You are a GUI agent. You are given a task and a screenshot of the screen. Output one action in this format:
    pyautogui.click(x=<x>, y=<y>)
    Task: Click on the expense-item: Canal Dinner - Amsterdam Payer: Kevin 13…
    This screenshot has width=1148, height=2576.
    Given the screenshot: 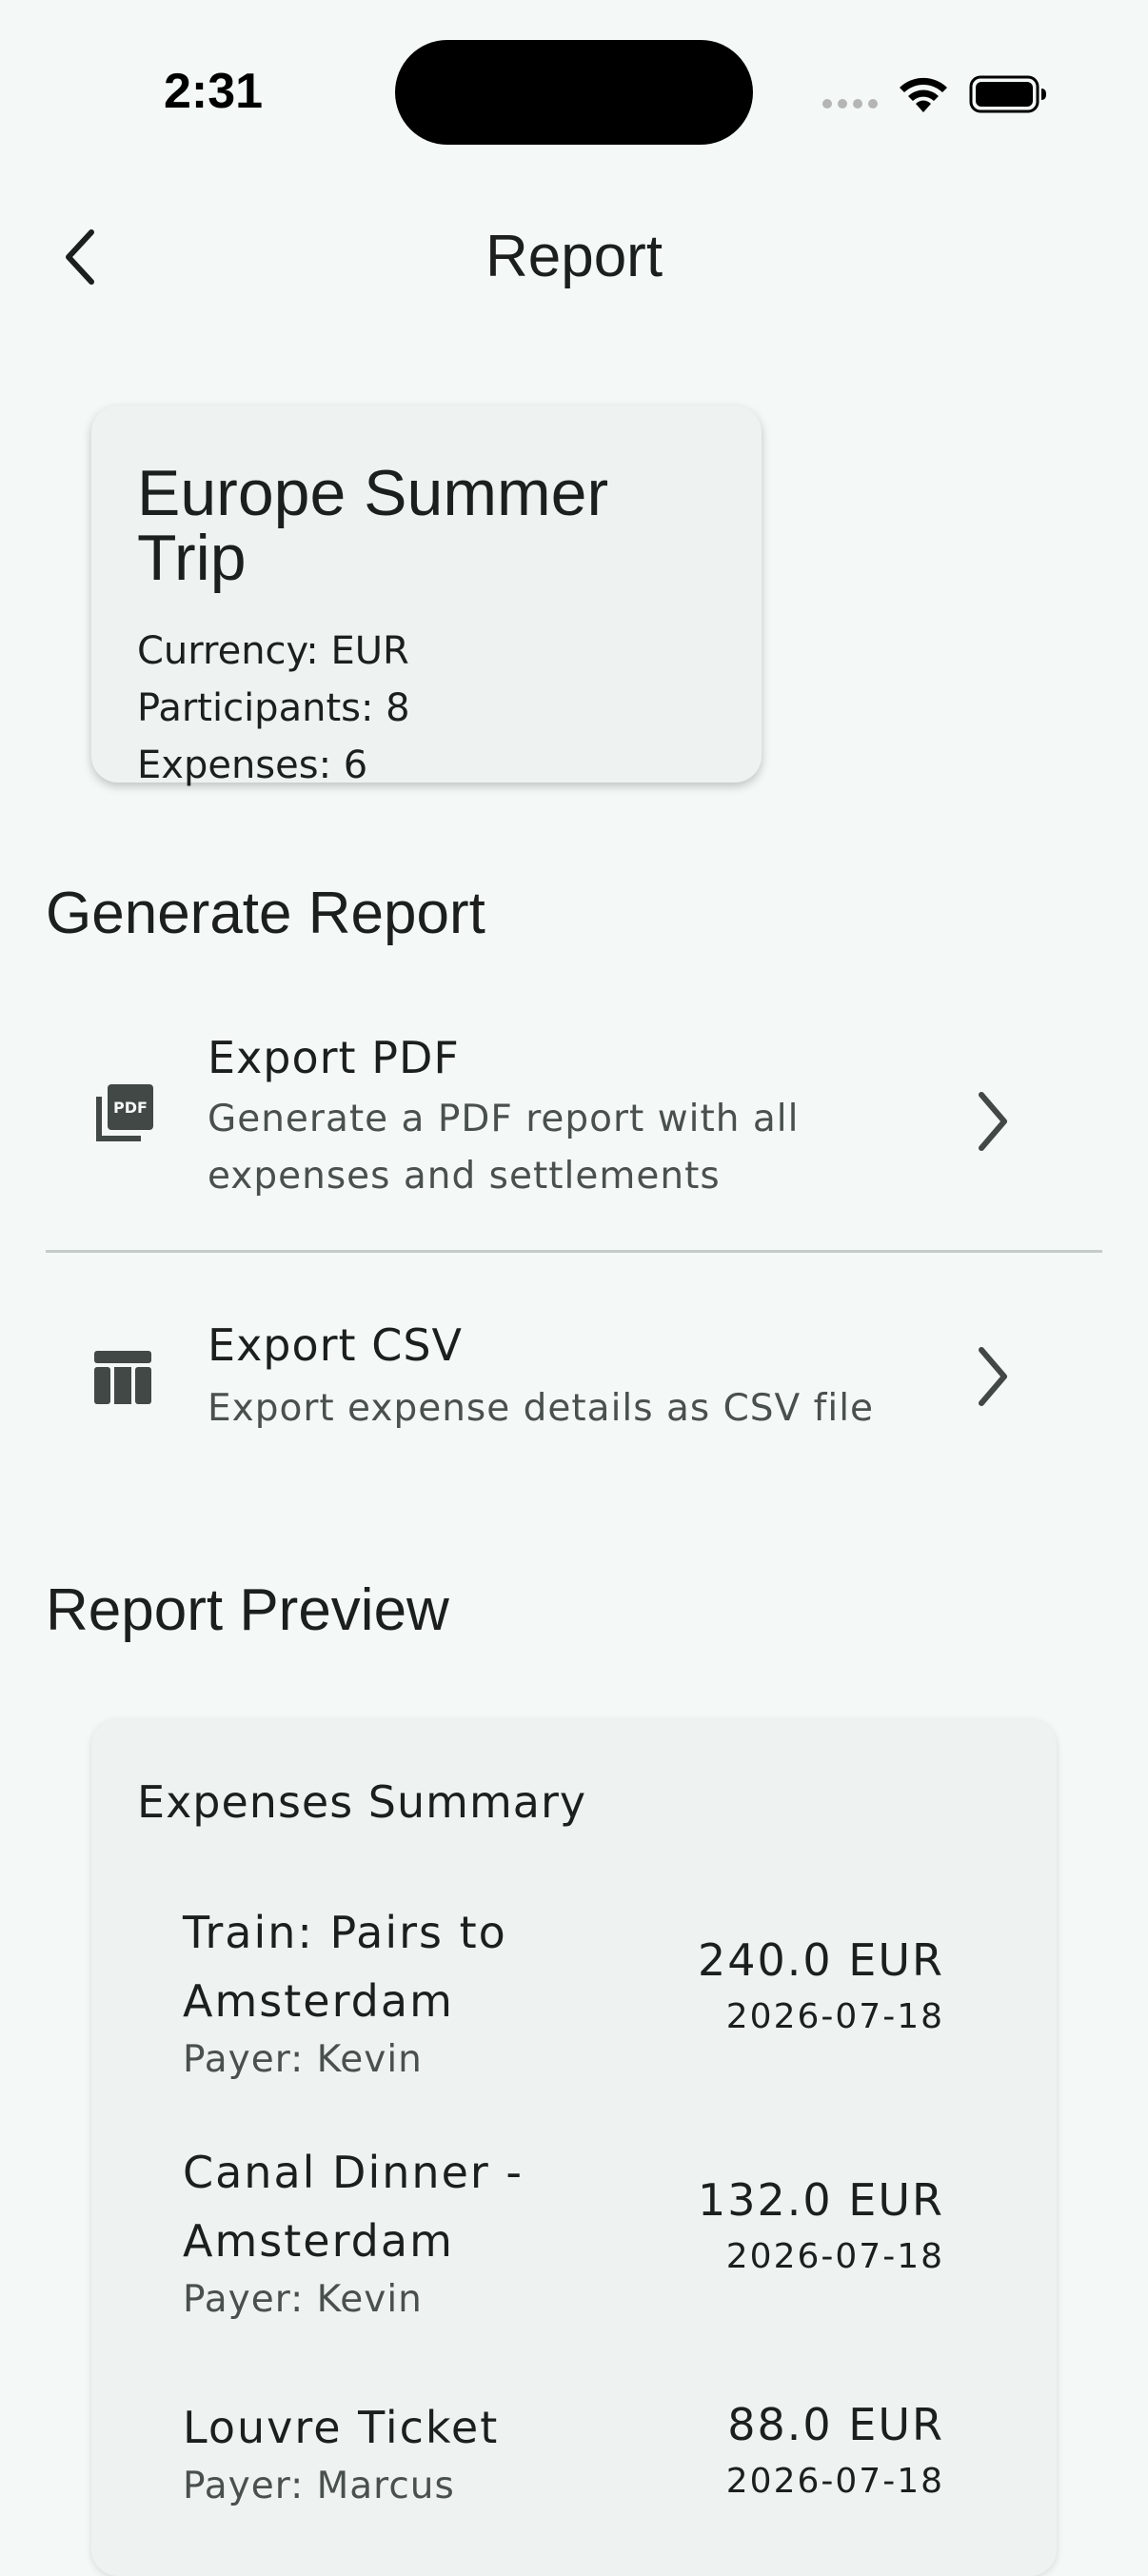 What is the action you would take?
    pyautogui.click(x=563, y=2231)
    